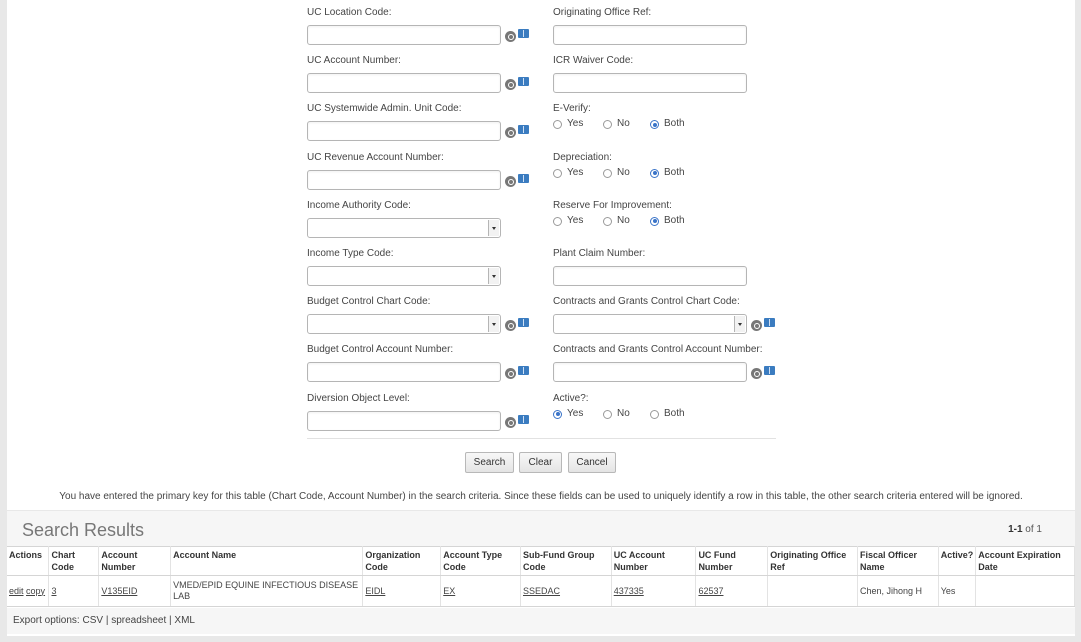 The height and width of the screenshot is (642, 1081). Describe the element at coordinates (404, 372) in the screenshot. I see `budget-control-account-number-input` at that location.